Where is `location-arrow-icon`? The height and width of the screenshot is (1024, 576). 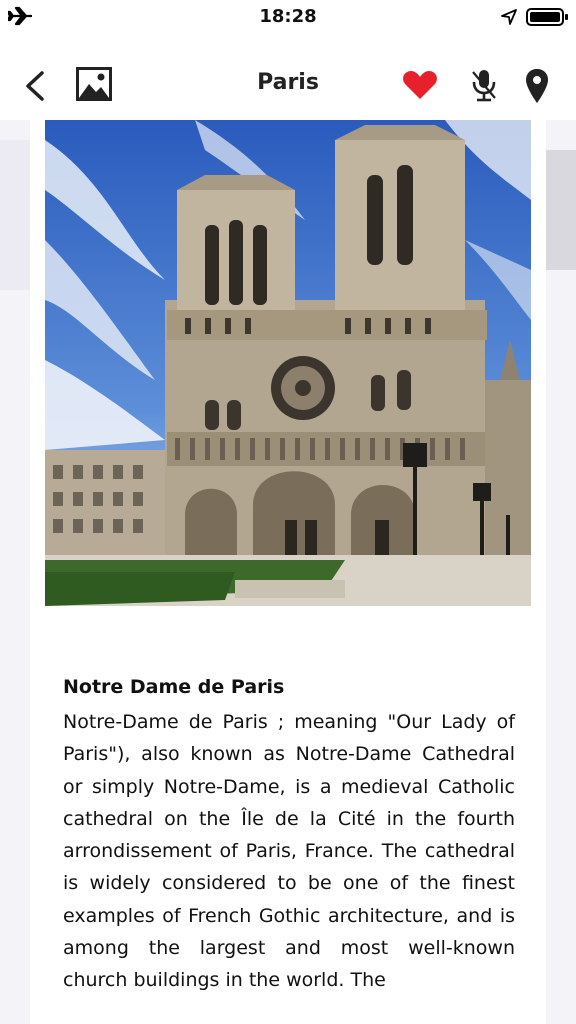
location-arrow-icon is located at coordinates (509, 17).